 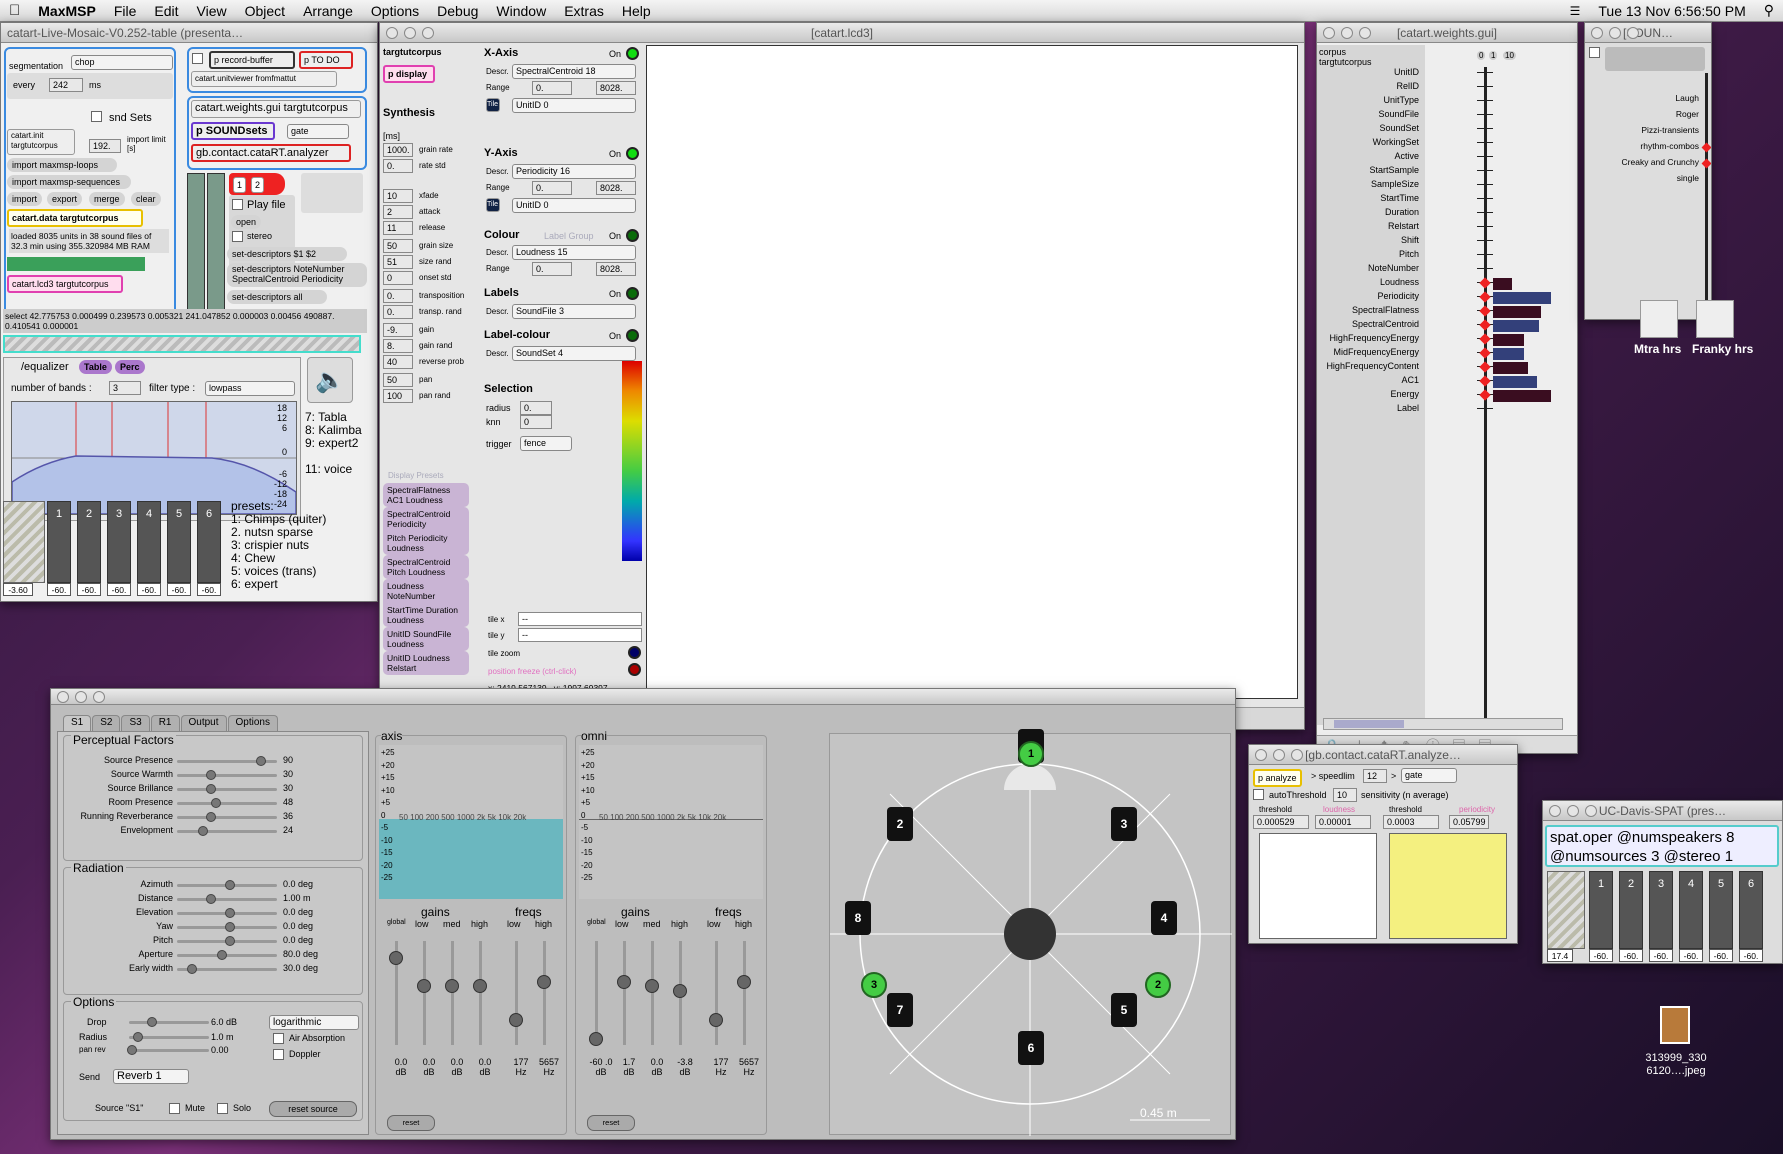 I want to click on synth-param-number: 8., so click(x=398, y=346).